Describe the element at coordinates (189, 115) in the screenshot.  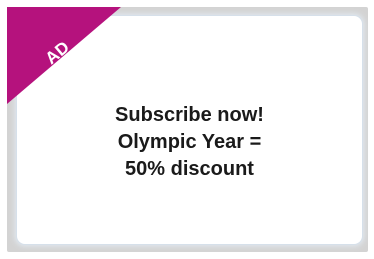
I see `ad-message-line-1: Subscribe now!` at that location.